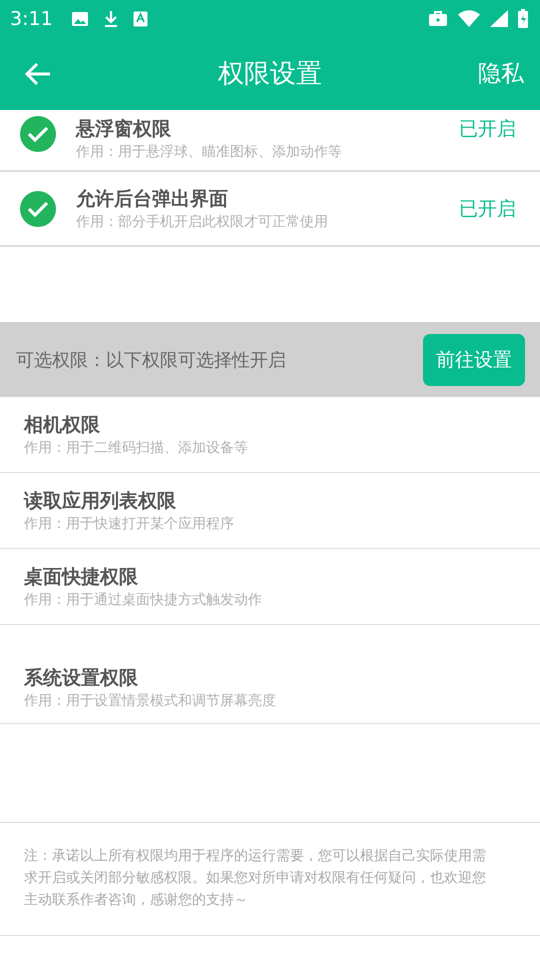  I want to click on permission-name: 系统设置权限, so click(81, 678).